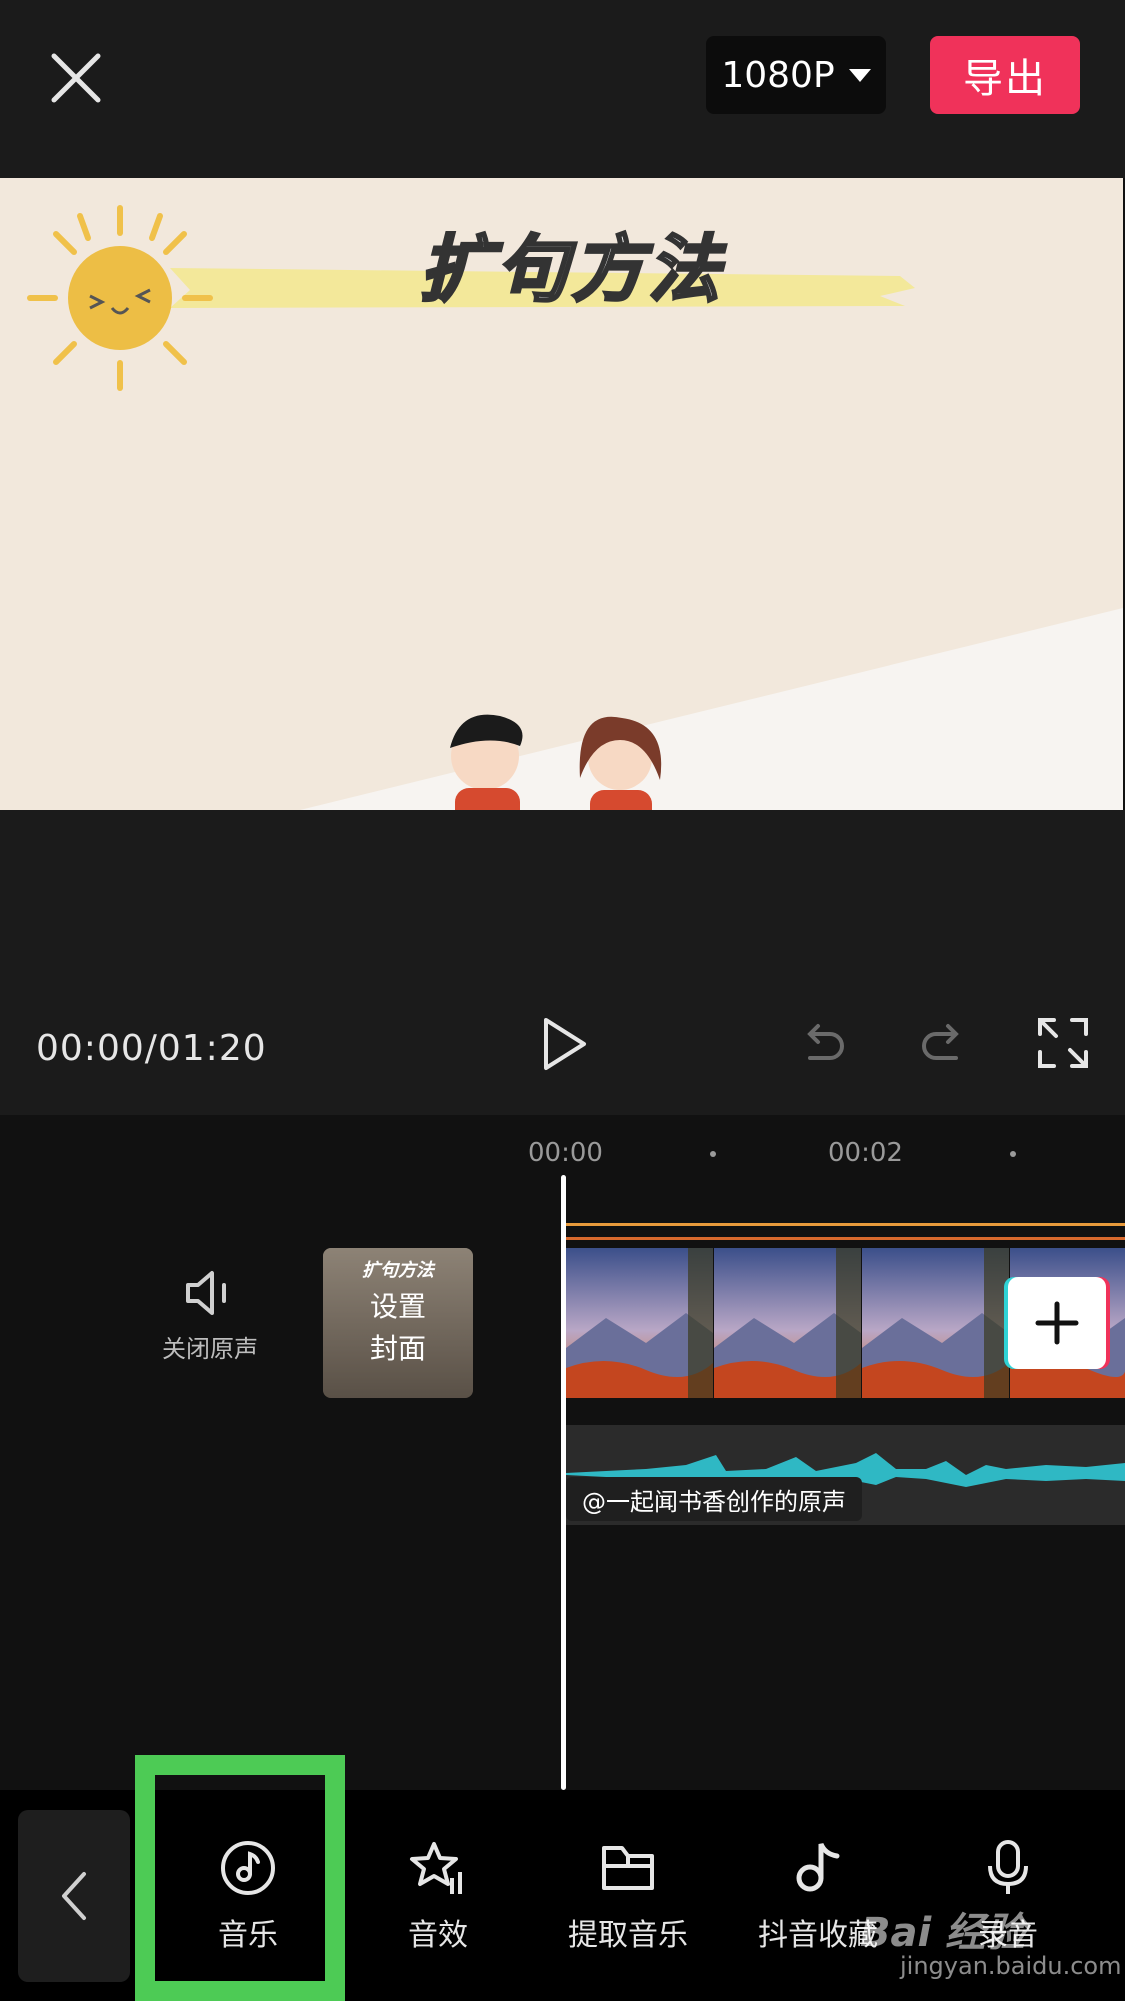 The height and width of the screenshot is (2001, 1125). I want to click on watermark-logo: Bai 经验, so click(943, 1933).